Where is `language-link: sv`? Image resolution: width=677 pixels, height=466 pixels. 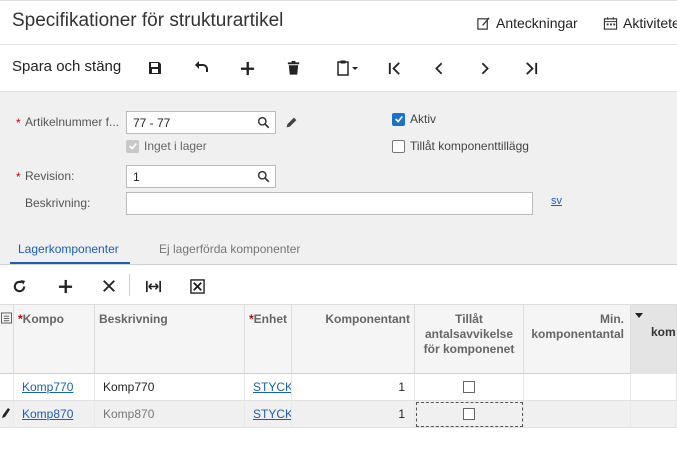 language-link: sv is located at coordinates (556, 201).